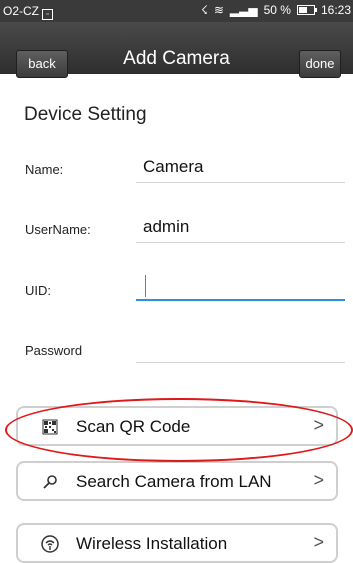  Describe the element at coordinates (320, 64) in the screenshot. I see `done-button: done` at that location.